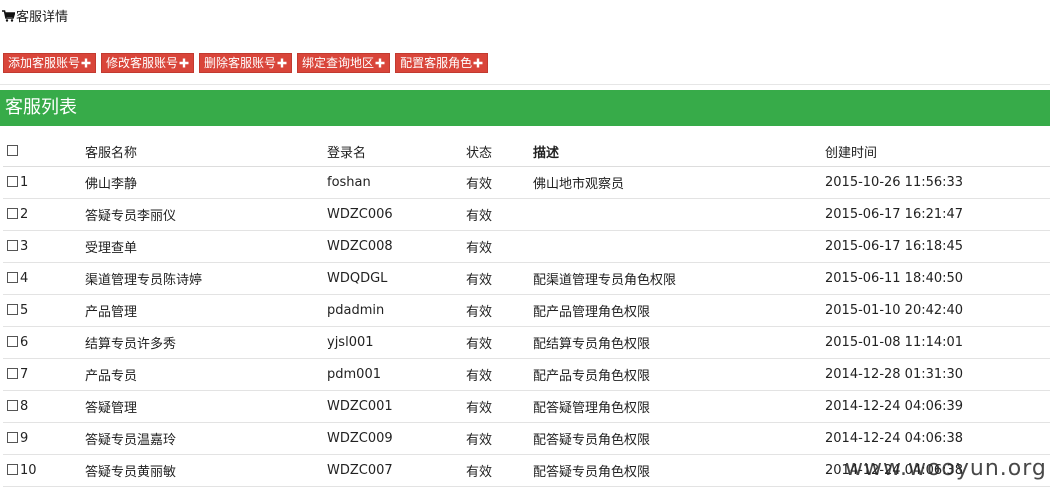 This screenshot has height=499, width=1050. Describe the element at coordinates (338, 63) in the screenshot. I see `bind-region-button-label: 绑定查询地区` at that location.